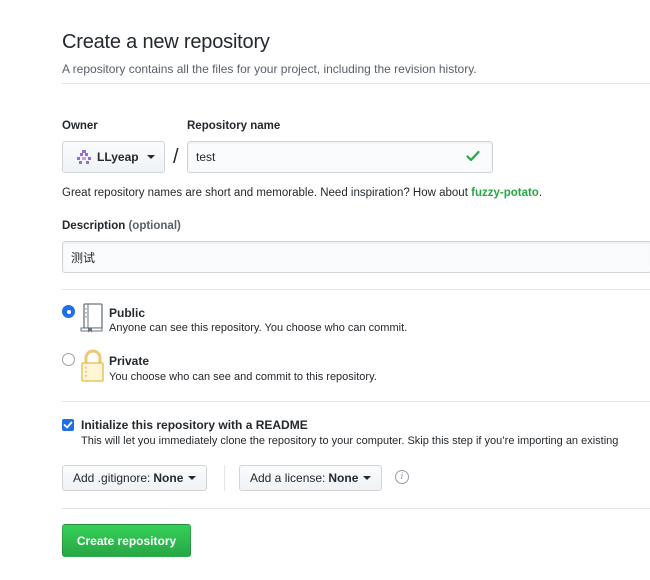 Image resolution: width=650 pixels, height=580 pixels. Describe the element at coordinates (540, 193) in the screenshot. I see `hint-end: .` at that location.